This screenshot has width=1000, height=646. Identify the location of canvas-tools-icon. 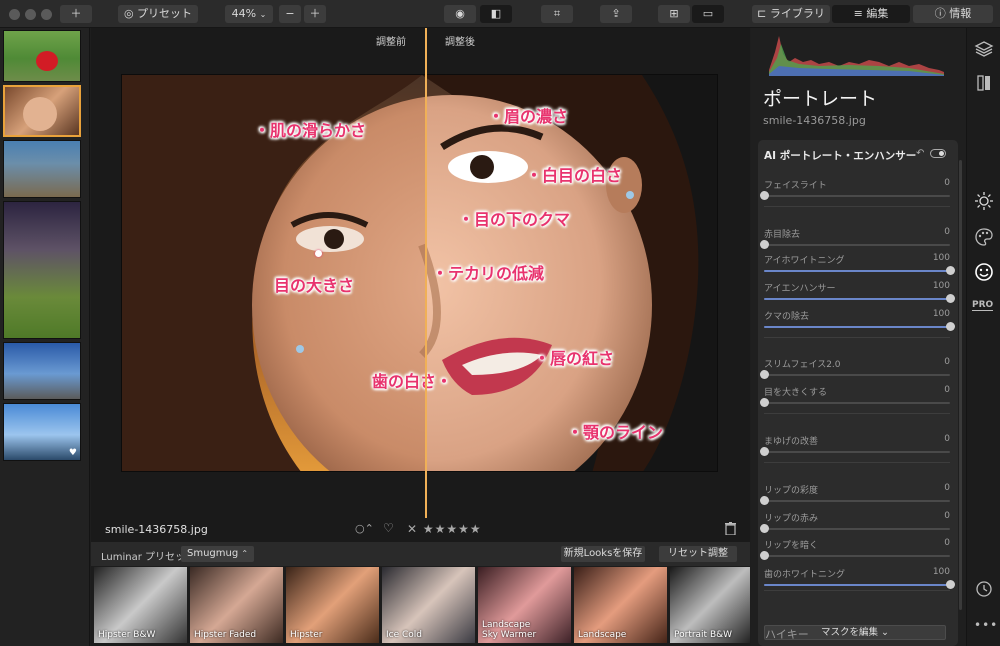
(984, 83).